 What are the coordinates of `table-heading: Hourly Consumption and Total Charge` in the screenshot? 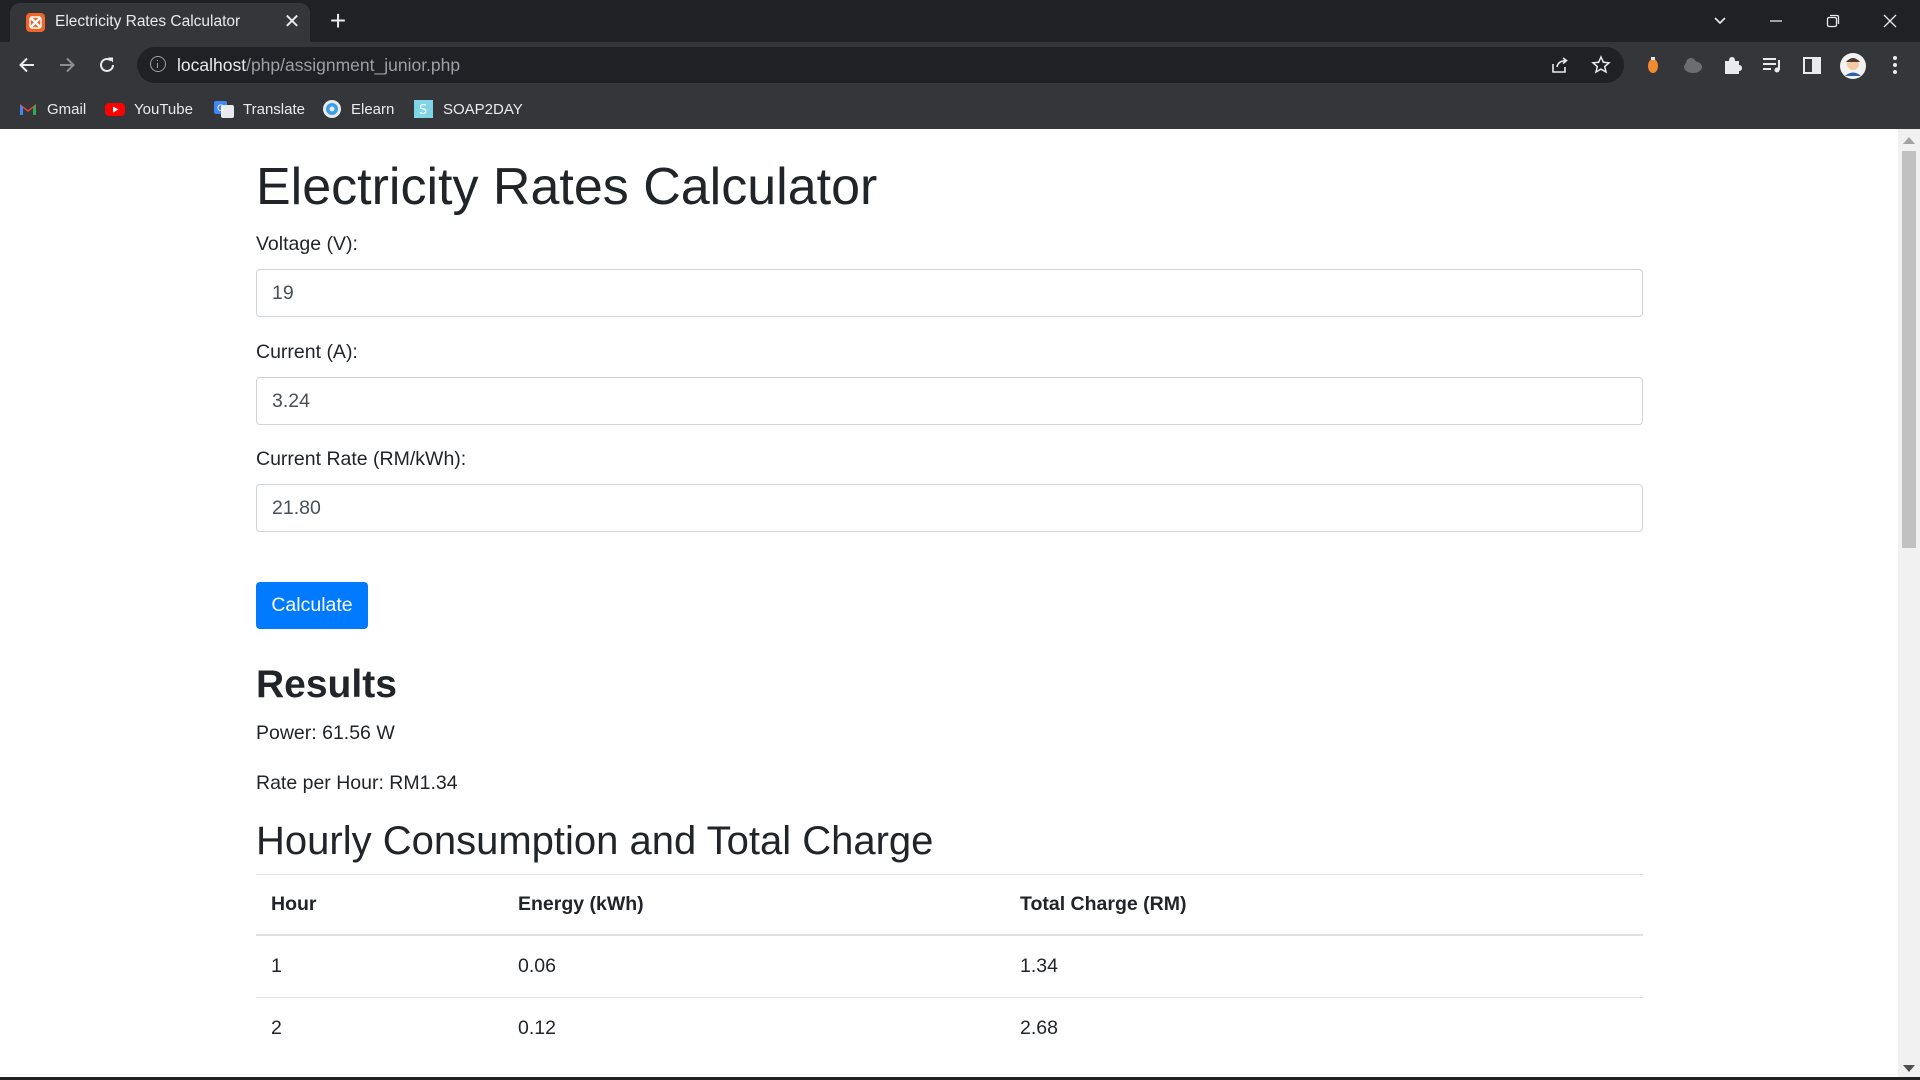 It's located at (595, 841).